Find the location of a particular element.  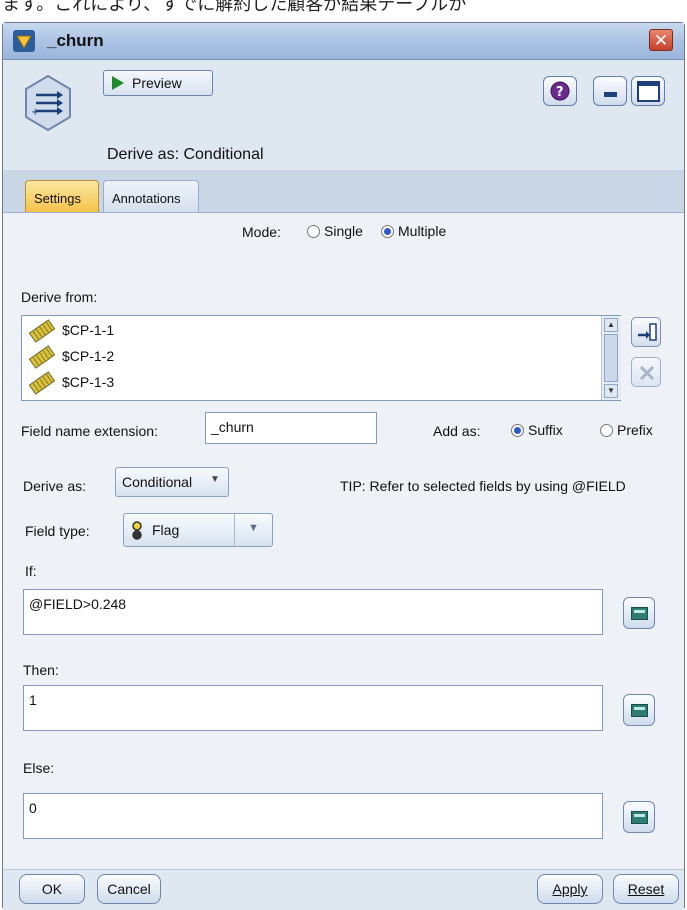

if-expression-input: @FIELD>0.248 is located at coordinates (313, 612).